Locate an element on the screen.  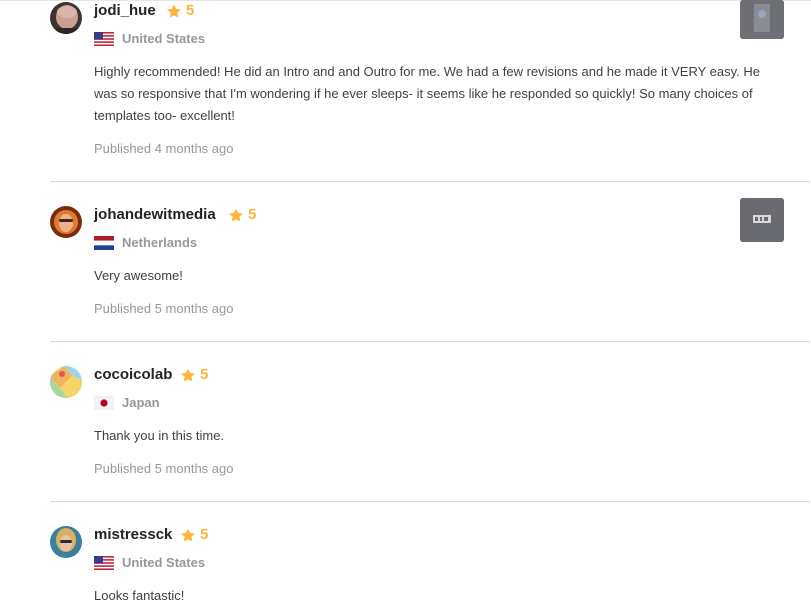
nl-flag-icon is located at coordinates (104, 242).